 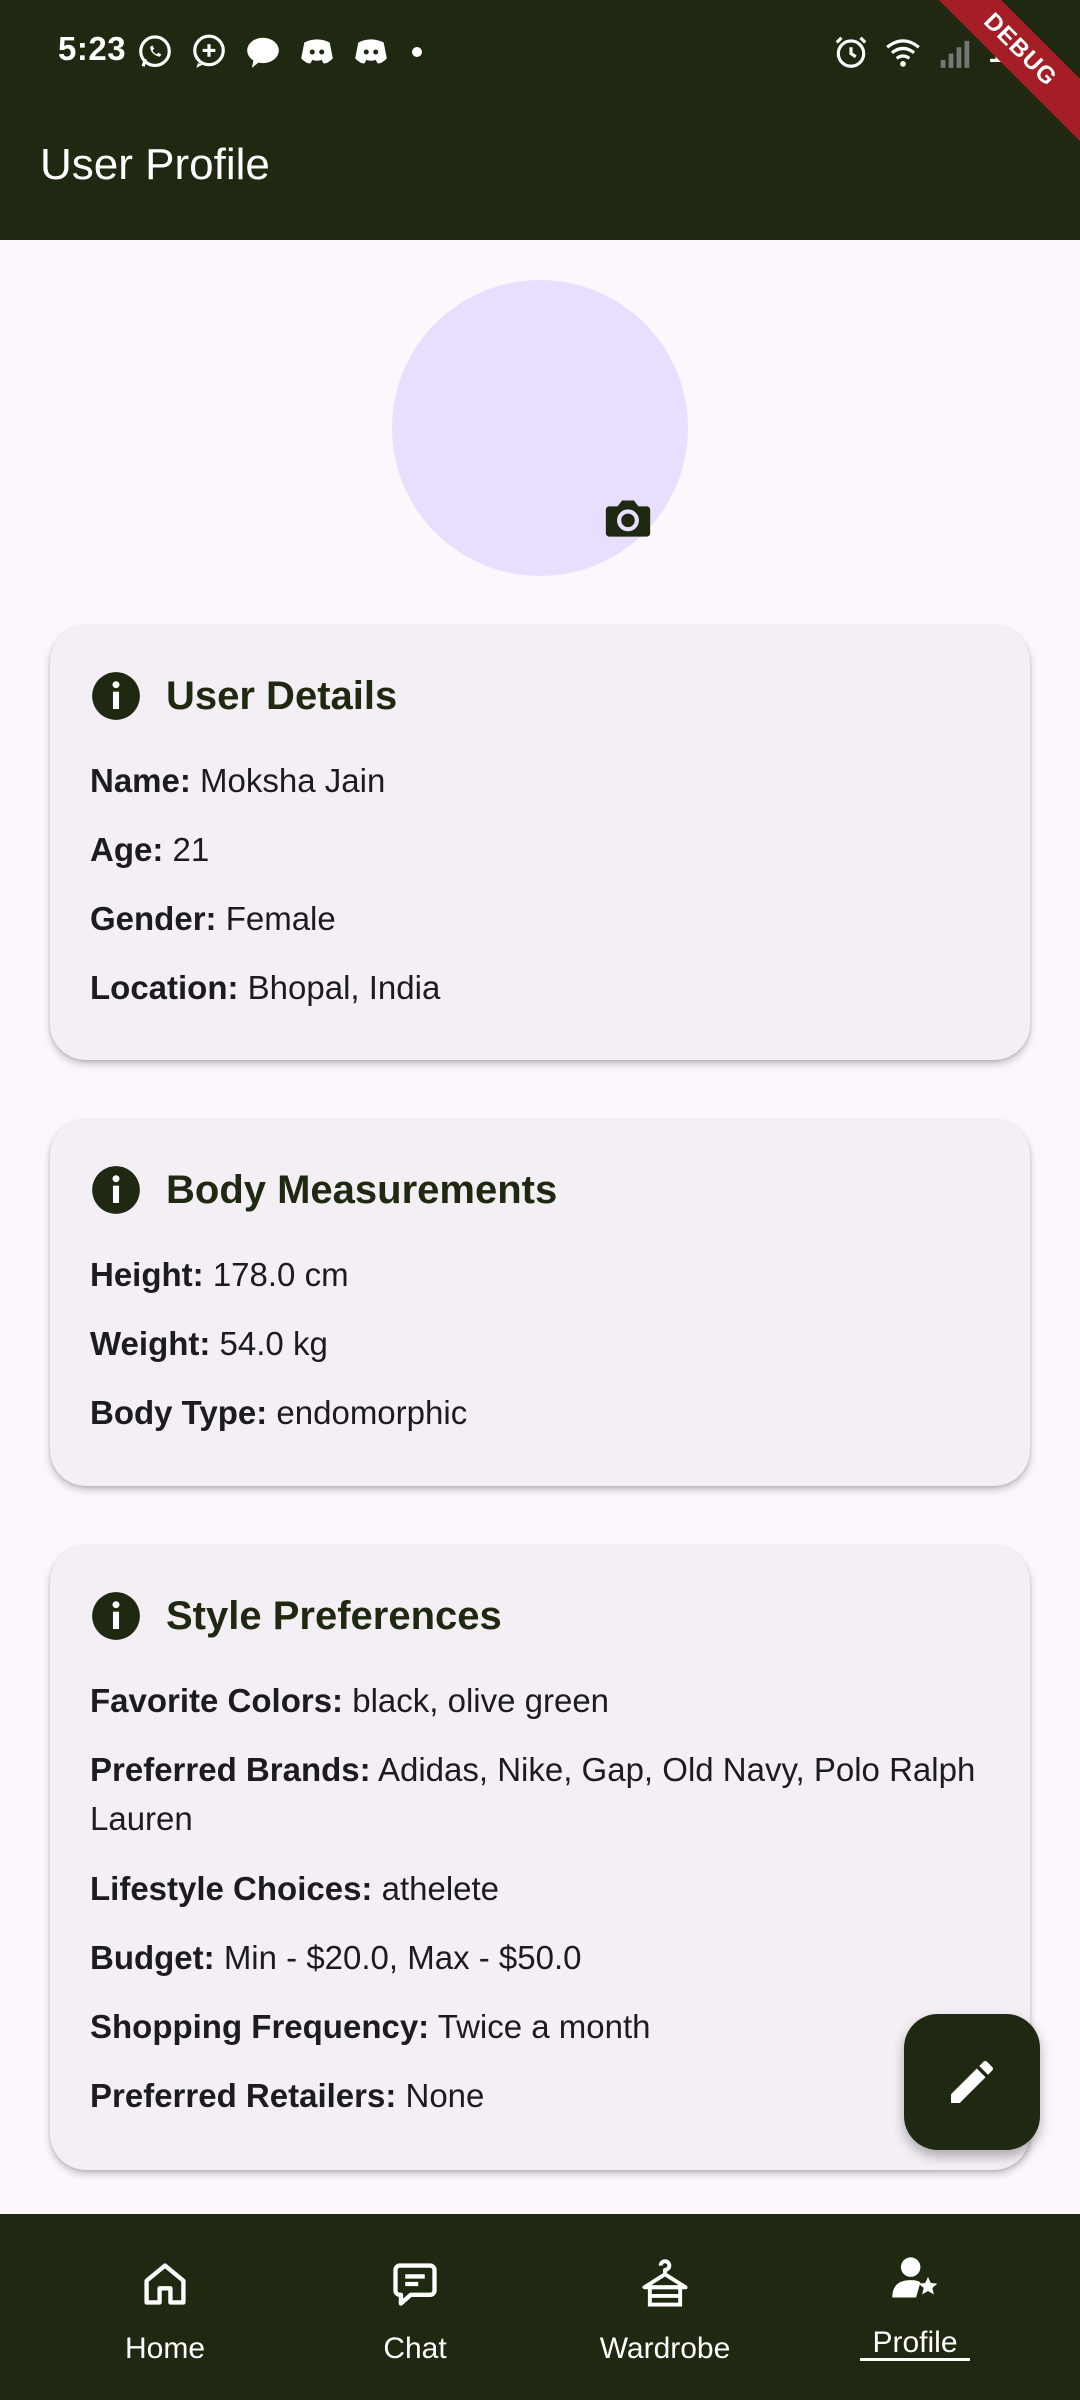 What do you see at coordinates (415, 2348) in the screenshot?
I see `nav-label: Chat` at bounding box center [415, 2348].